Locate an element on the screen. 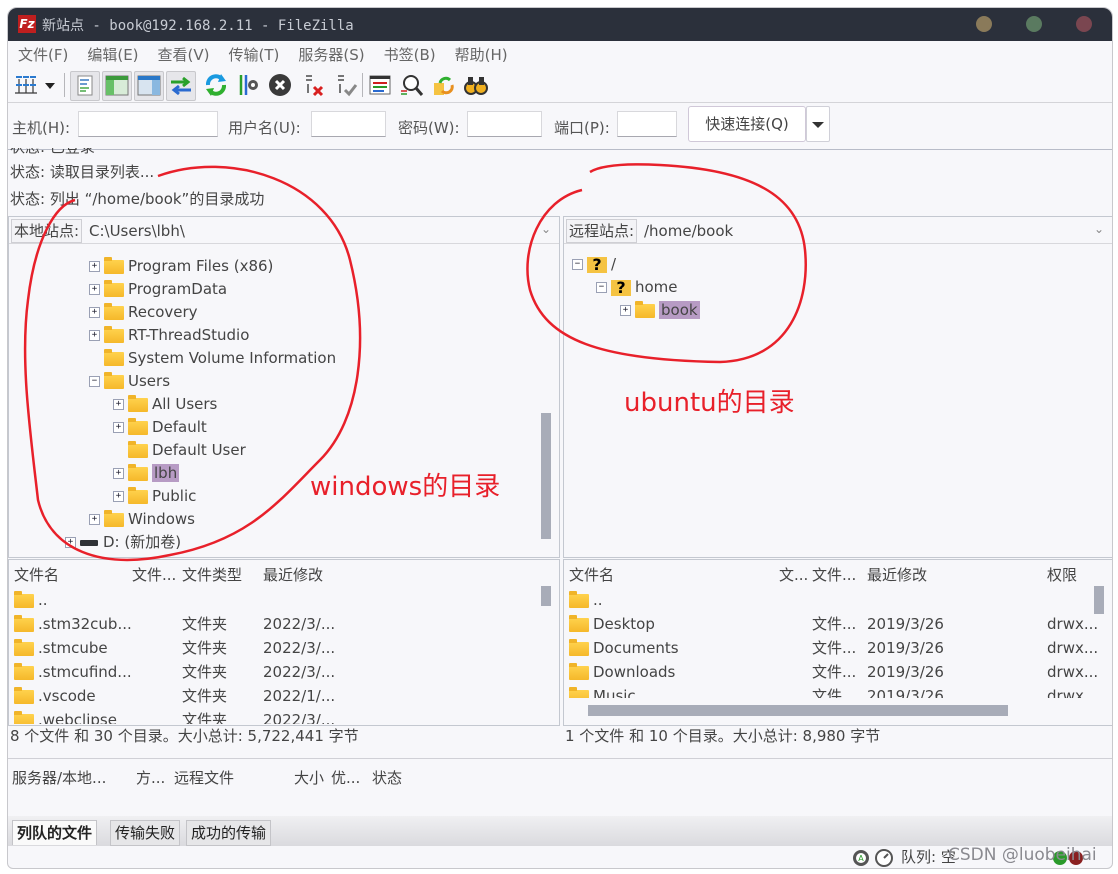 This screenshot has width=1118, height=874. annotation-ubuntu-label: ubuntu的目录 is located at coordinates (709, 403).